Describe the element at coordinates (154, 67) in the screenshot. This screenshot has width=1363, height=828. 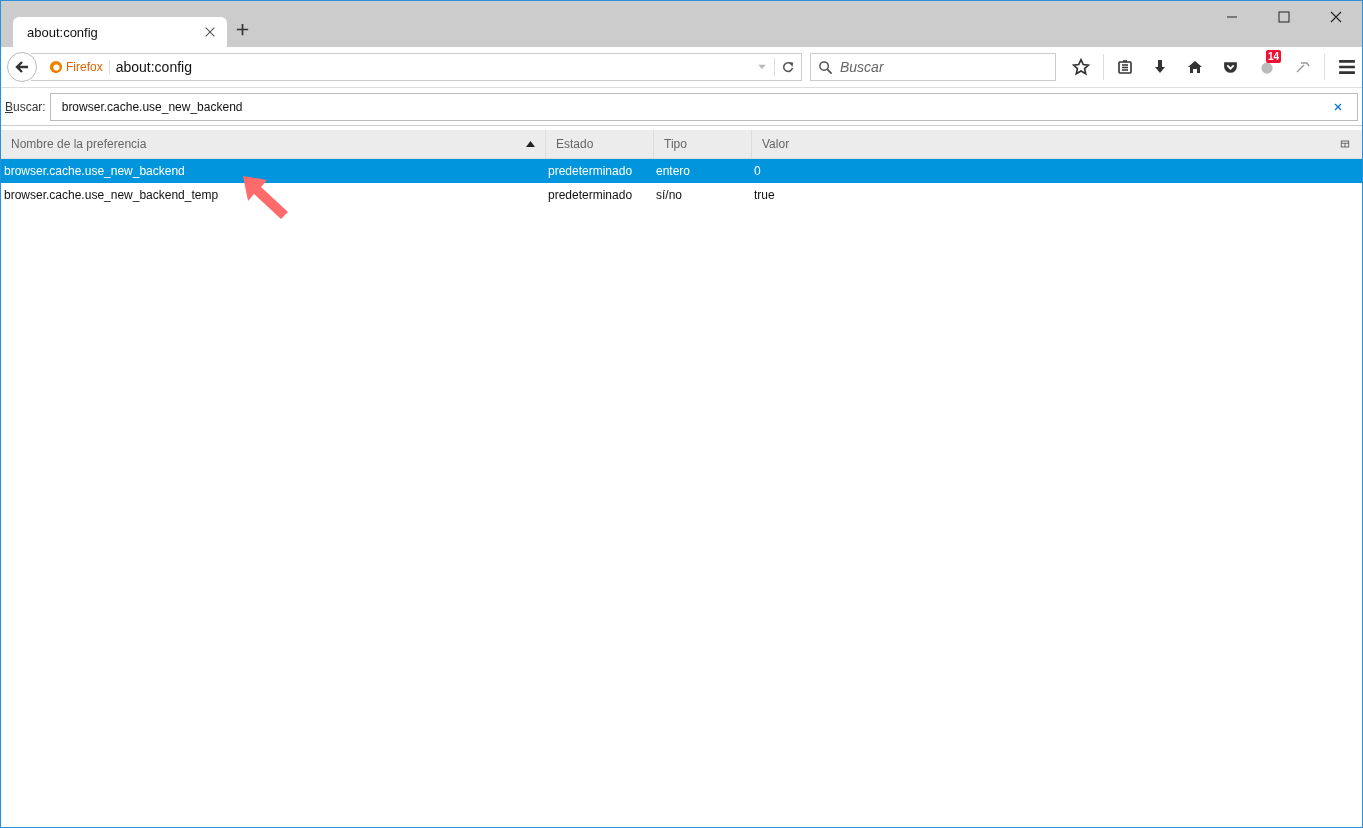
I see `url-text: about:config` at that location.